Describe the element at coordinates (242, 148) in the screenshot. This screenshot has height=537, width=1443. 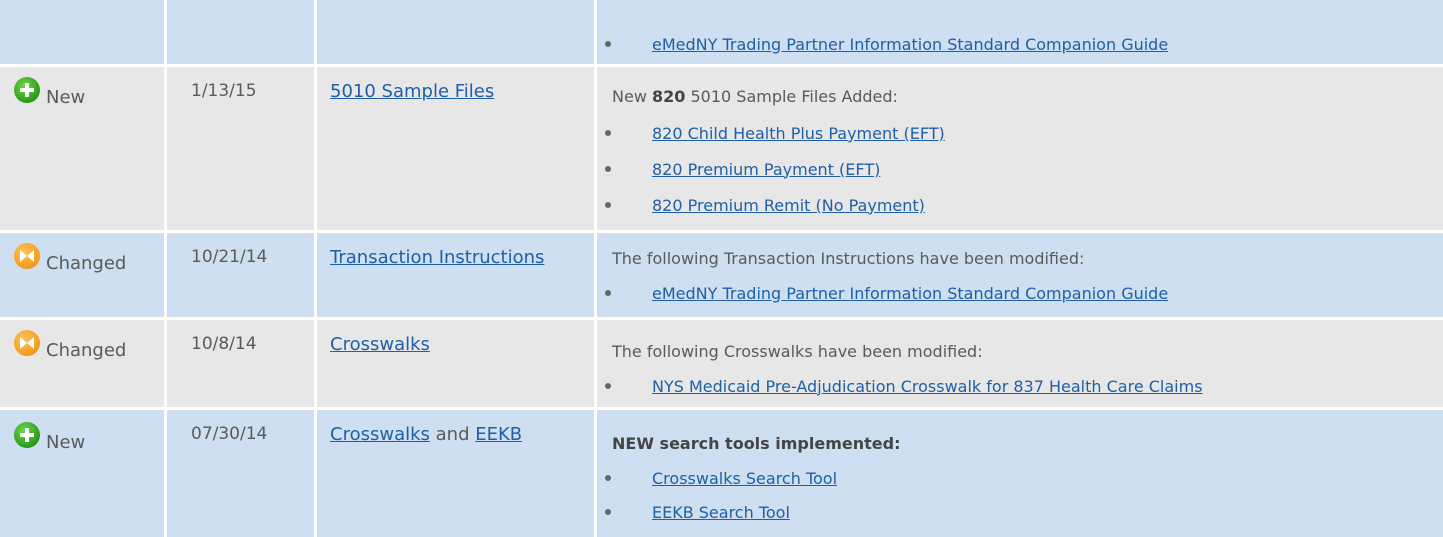
I see `date-cell: 1/13/15` at that location.